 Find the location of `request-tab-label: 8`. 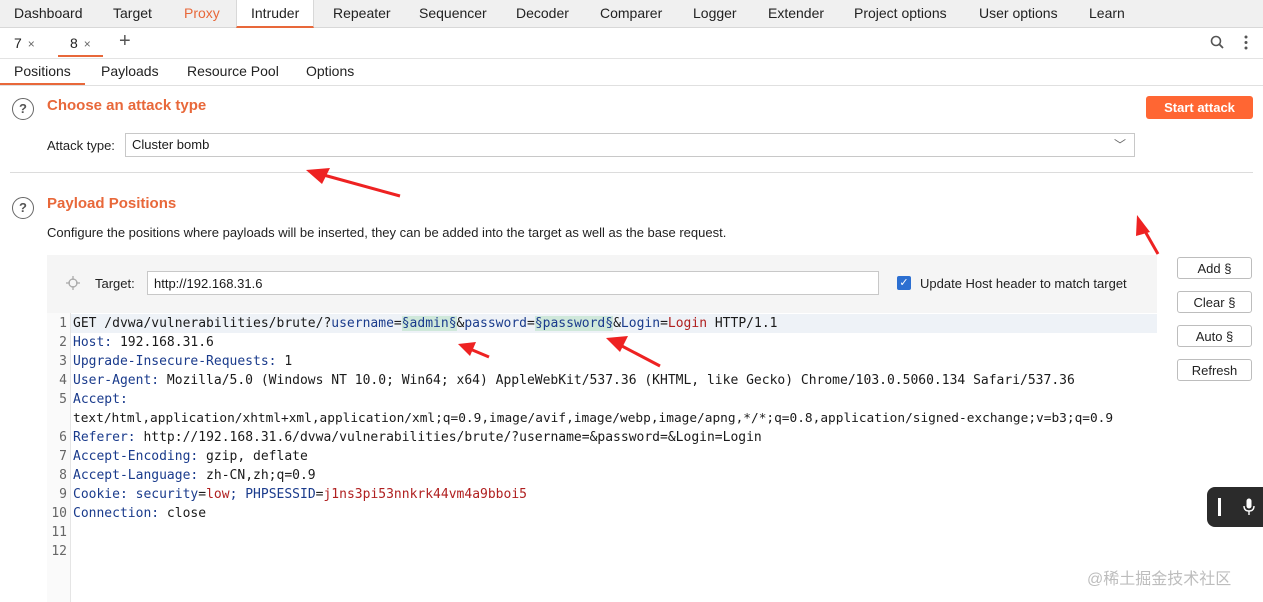

request-tab-label: 8 is located at coordinates (74, 43).